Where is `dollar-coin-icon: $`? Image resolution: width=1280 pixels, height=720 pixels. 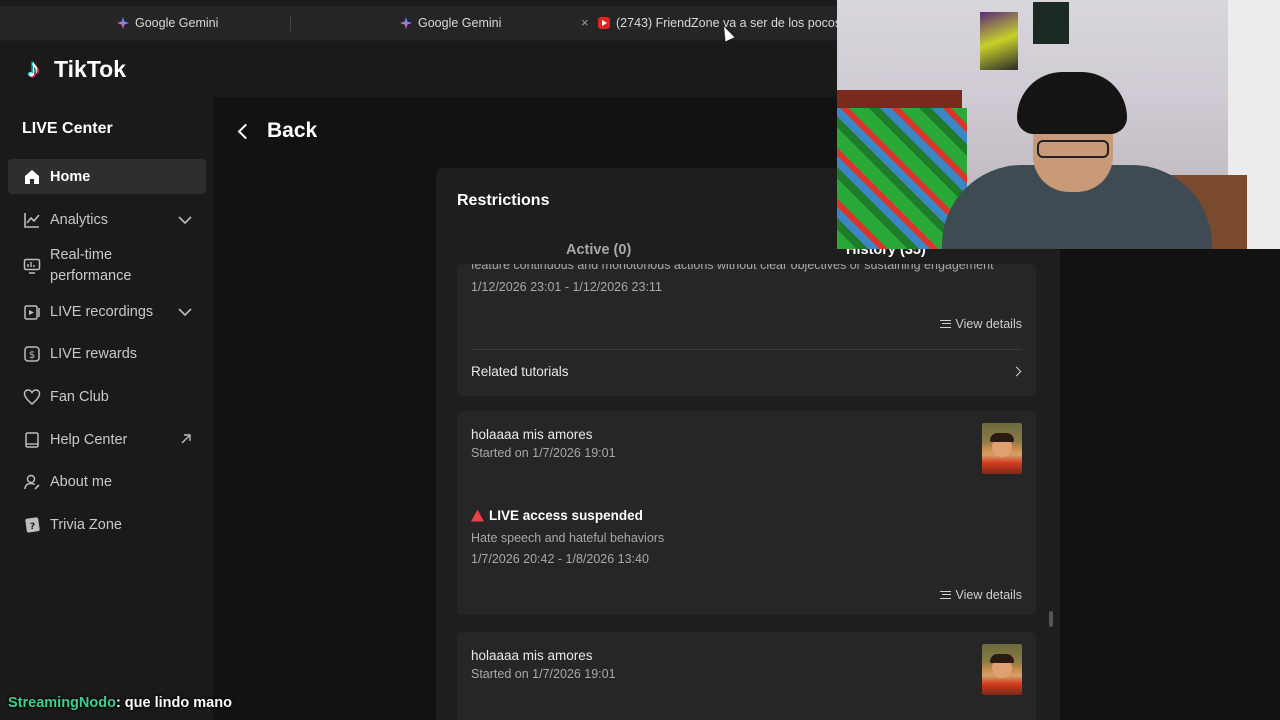
dollar-coin-icon: $ is located at coordinates (32, 354).